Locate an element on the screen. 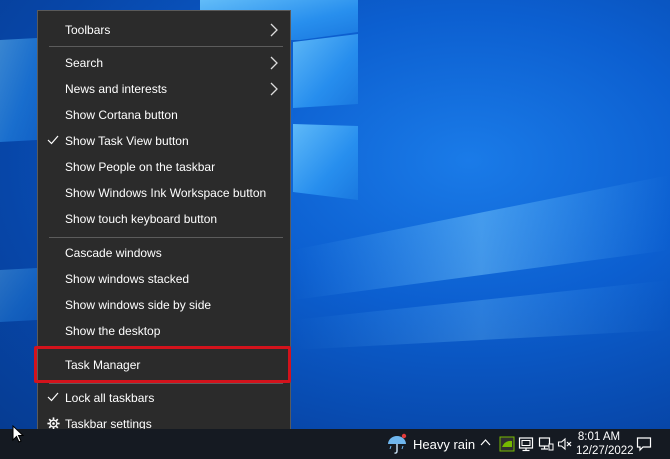  nvidia-icon is located at coordinates (507, 444).